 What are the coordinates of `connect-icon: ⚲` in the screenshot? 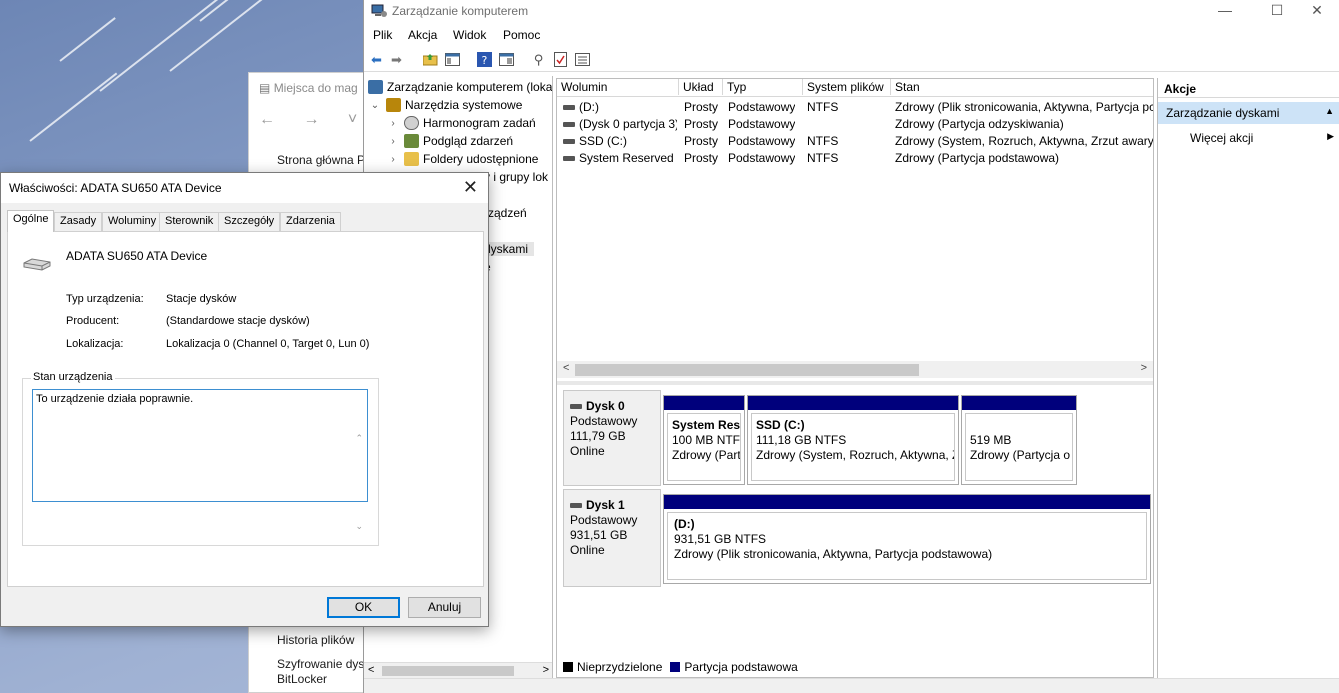 It's located at (538, 59).